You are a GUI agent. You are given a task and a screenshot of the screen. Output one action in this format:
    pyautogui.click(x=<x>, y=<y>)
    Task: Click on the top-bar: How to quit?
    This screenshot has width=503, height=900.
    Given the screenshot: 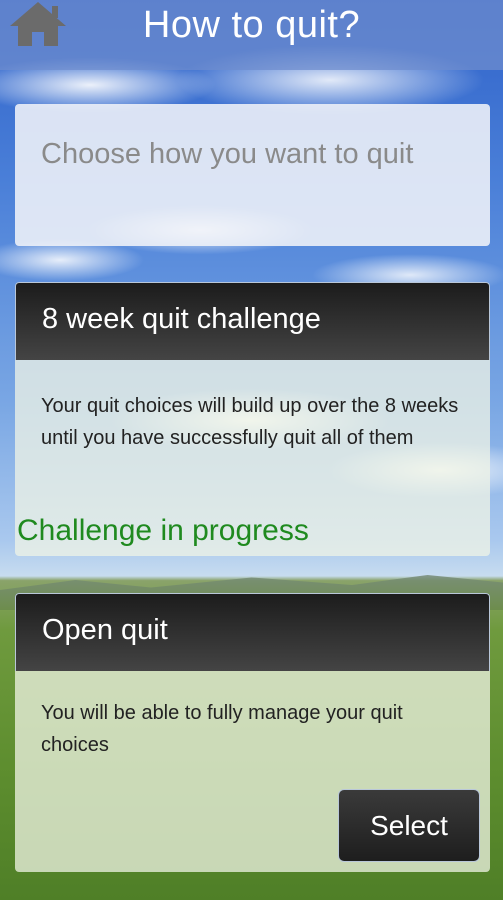 What is the action you would take?
    pyautogui.click(x=251, y=35)
    